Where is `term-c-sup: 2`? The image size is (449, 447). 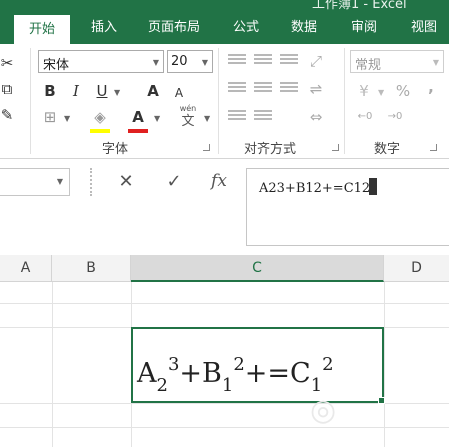
term-c-sup: 2 is located at coordinates (328, 364).